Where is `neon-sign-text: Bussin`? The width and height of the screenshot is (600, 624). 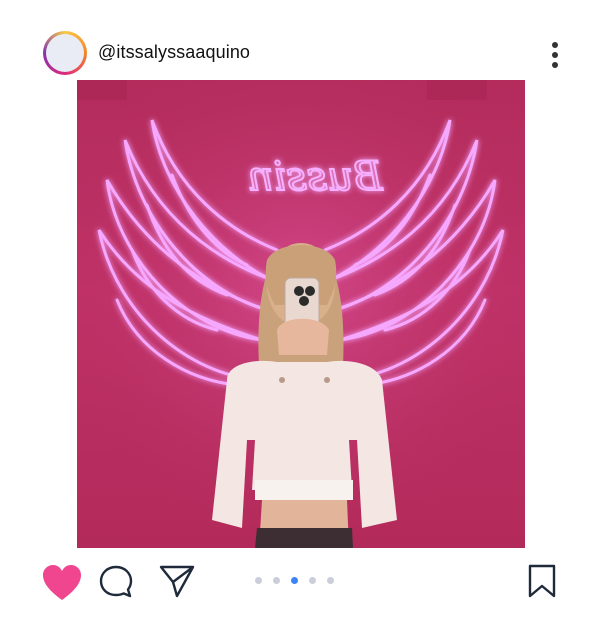
neon-sign-text: Bussin is located at coordinates (316, 177).